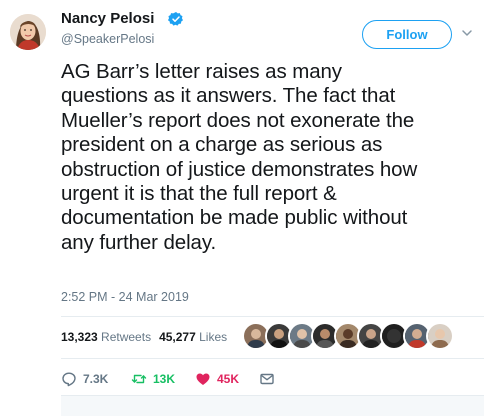 Image resolution: width=484 pixels, height=416 pixels. I want to click on retweets-label: Retweets, so click(126, 337).